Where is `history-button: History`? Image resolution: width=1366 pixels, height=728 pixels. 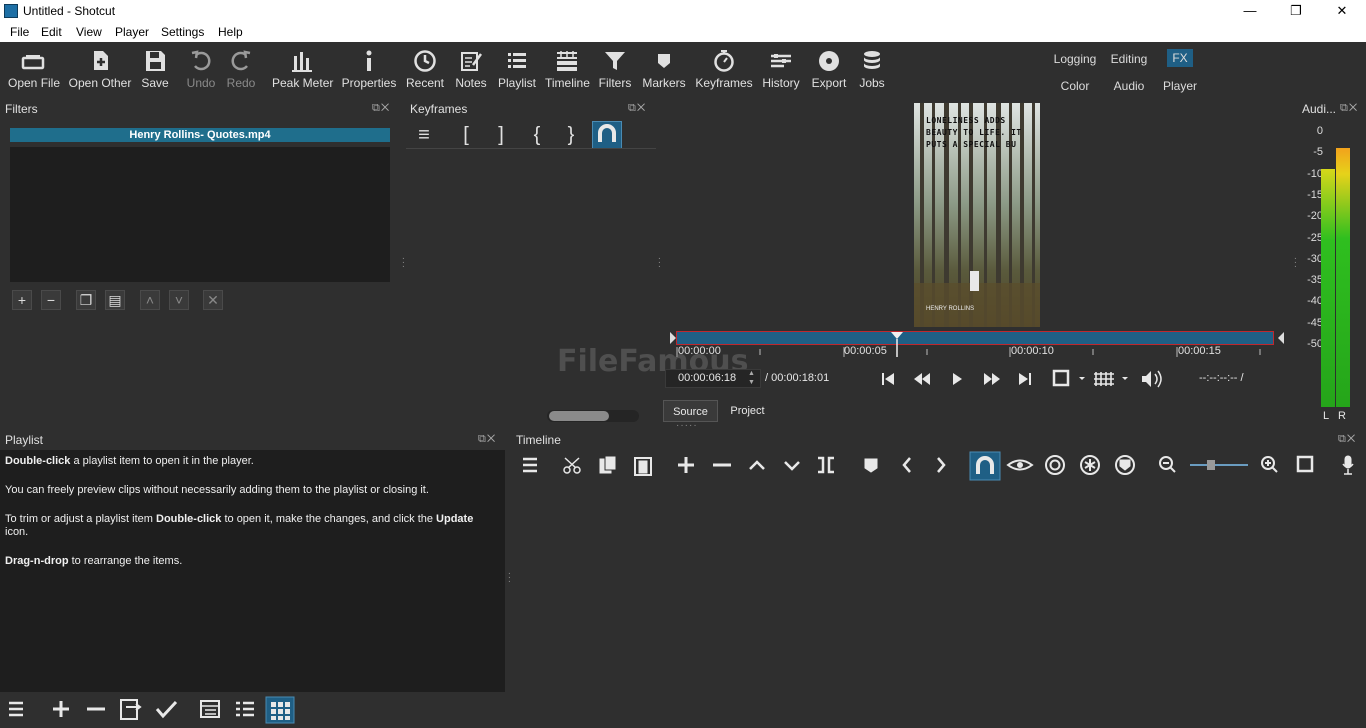 history-button: History is located at coordinates (781, 69).